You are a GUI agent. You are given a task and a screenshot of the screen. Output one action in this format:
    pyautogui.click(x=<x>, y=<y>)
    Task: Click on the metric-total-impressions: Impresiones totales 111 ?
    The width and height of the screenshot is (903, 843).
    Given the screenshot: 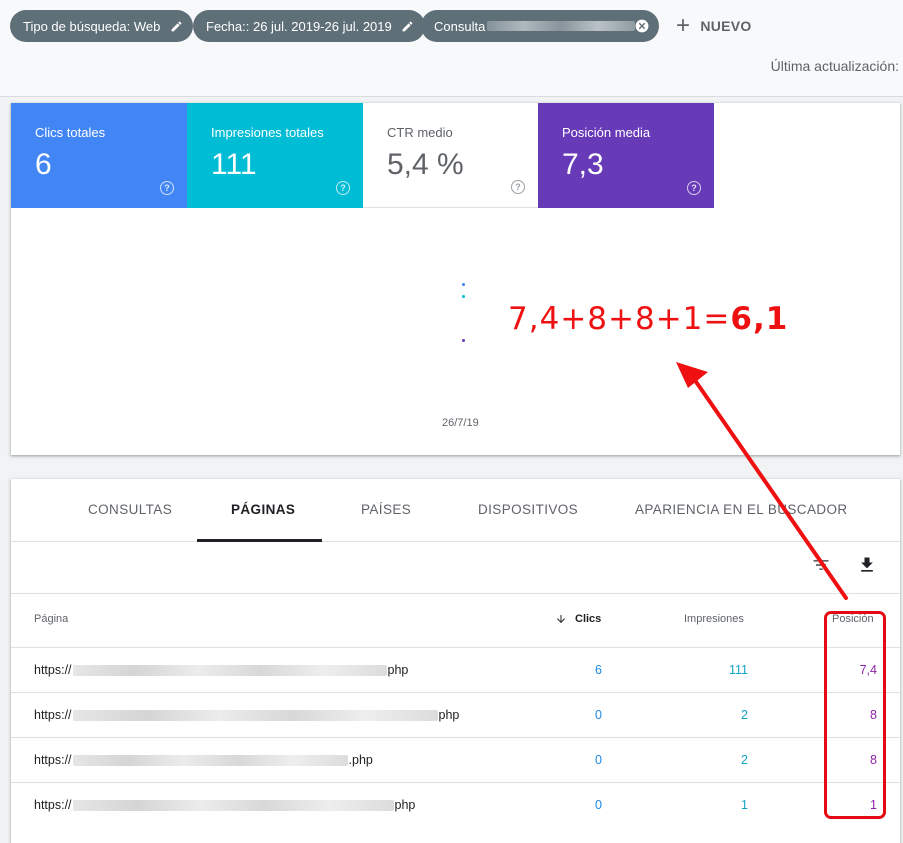 What is the action you would take?
    pyautogui.click(x=275, y=155)
    